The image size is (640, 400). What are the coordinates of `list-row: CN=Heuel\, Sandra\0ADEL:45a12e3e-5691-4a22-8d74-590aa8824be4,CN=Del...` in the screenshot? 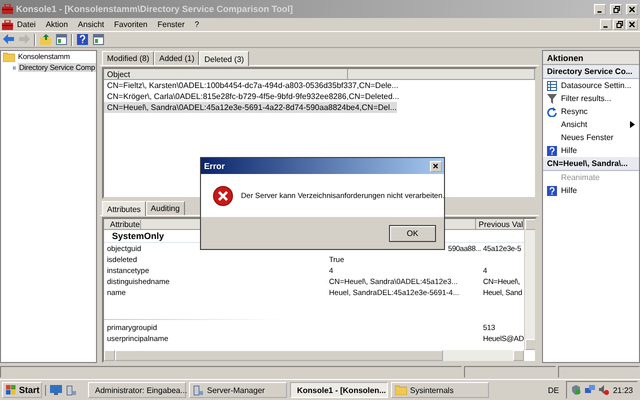 It's located at (250, 107).